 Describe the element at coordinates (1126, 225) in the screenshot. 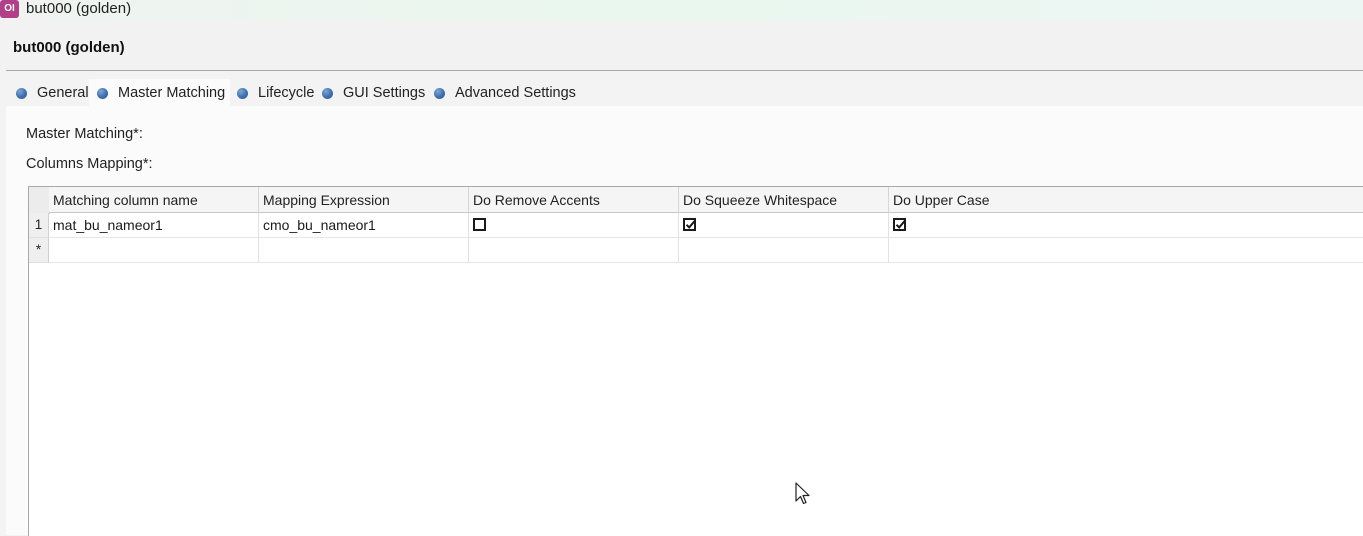

I see `cell-do-upper-case` at that location.